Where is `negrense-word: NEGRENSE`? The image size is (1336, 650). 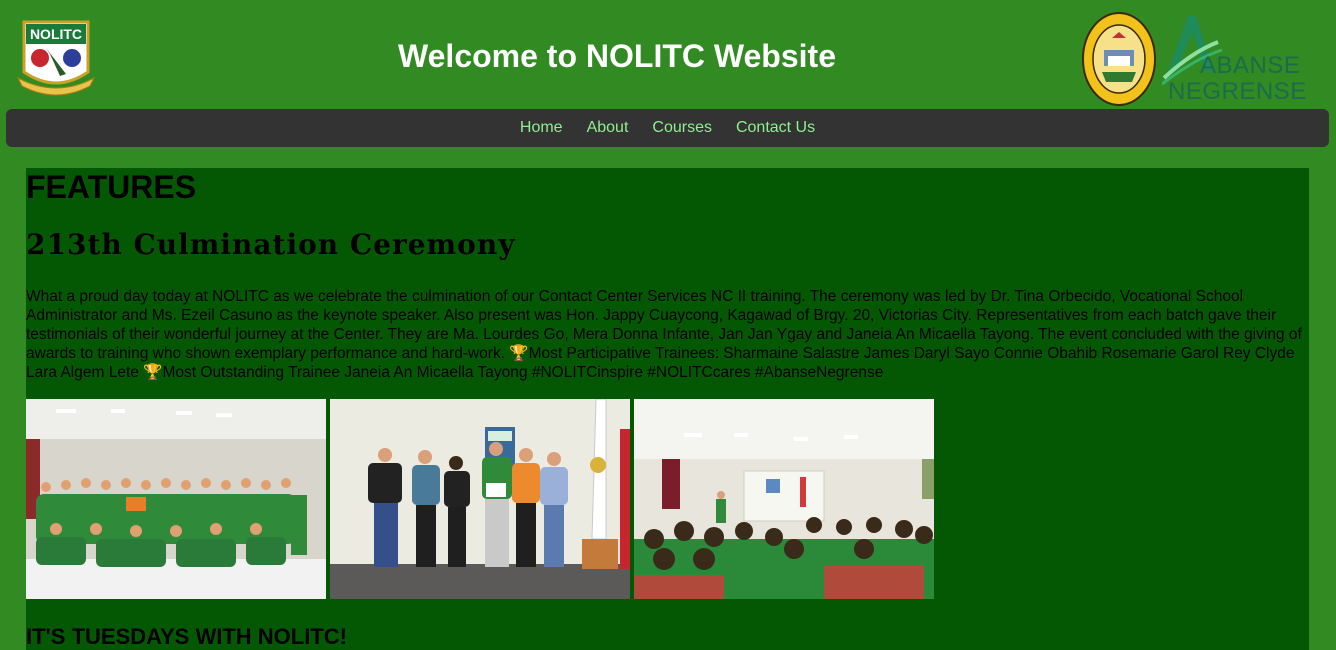
negrense-word: NEGRENSE is located at coordinates (1237, 91).